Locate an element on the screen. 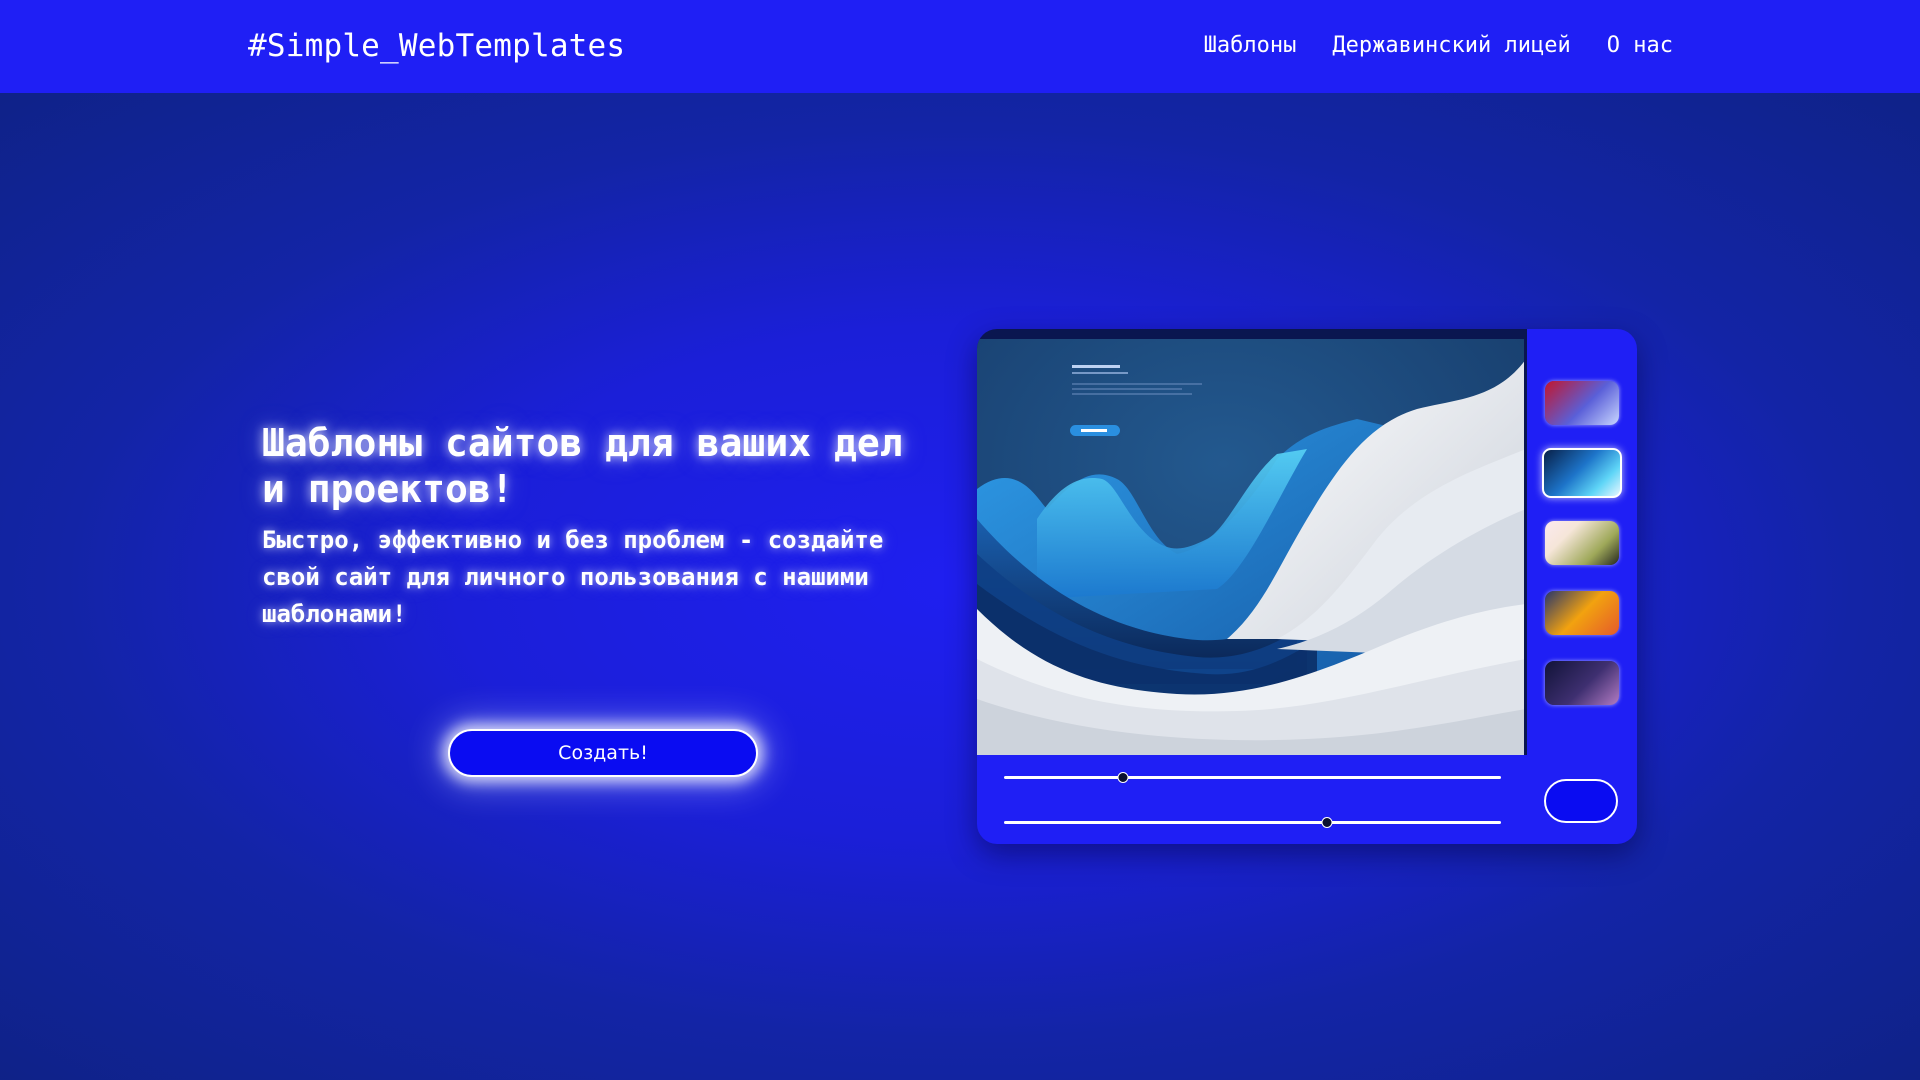 The image size is (1920, 1080). hero-title: Шаблоны сайтов для ваших дел и проектов! is located at coordinates (582, 466).